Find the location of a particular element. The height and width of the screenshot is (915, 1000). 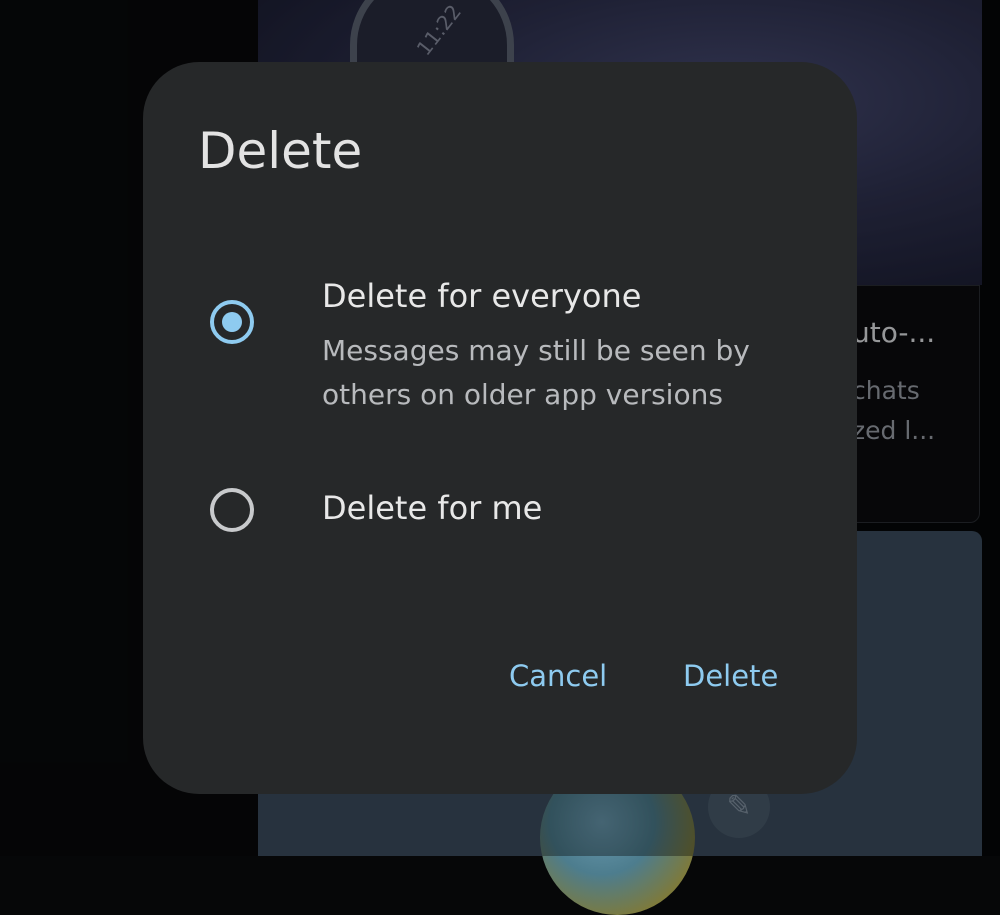

option-label: Delete for everyone is located at coordinates (482, 296).